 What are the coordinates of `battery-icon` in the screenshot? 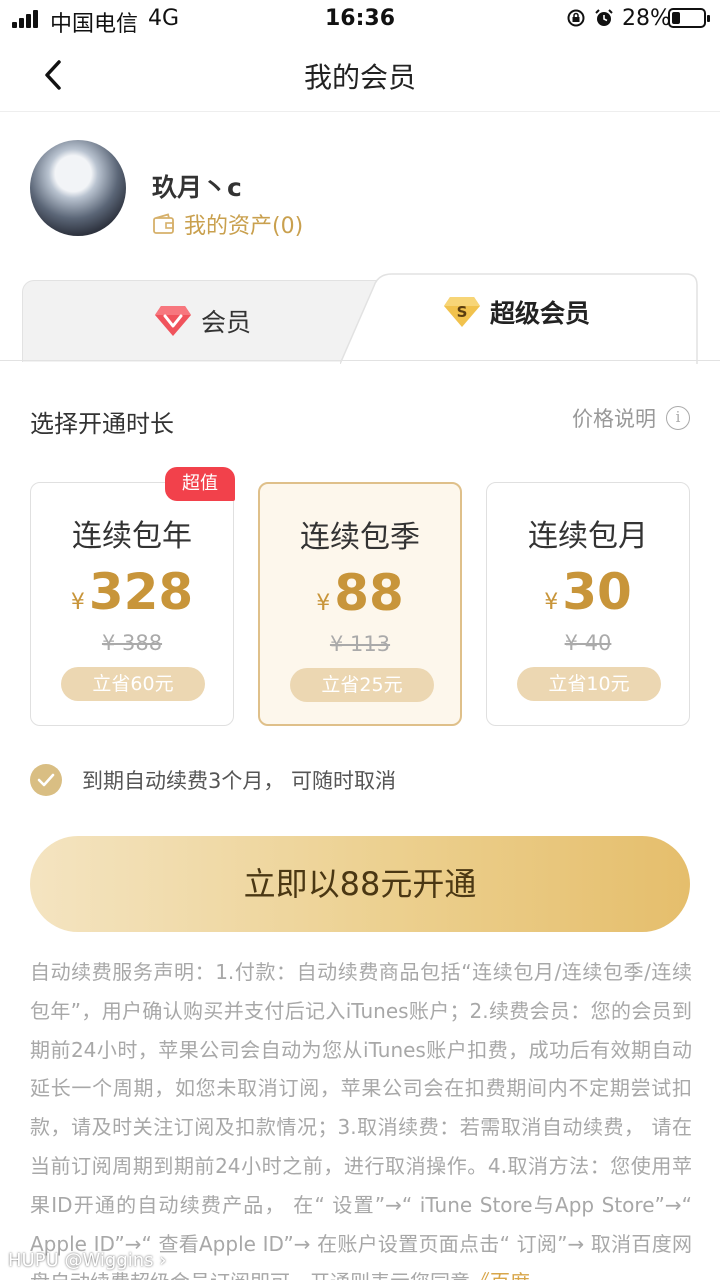 It's located at (689, 18).